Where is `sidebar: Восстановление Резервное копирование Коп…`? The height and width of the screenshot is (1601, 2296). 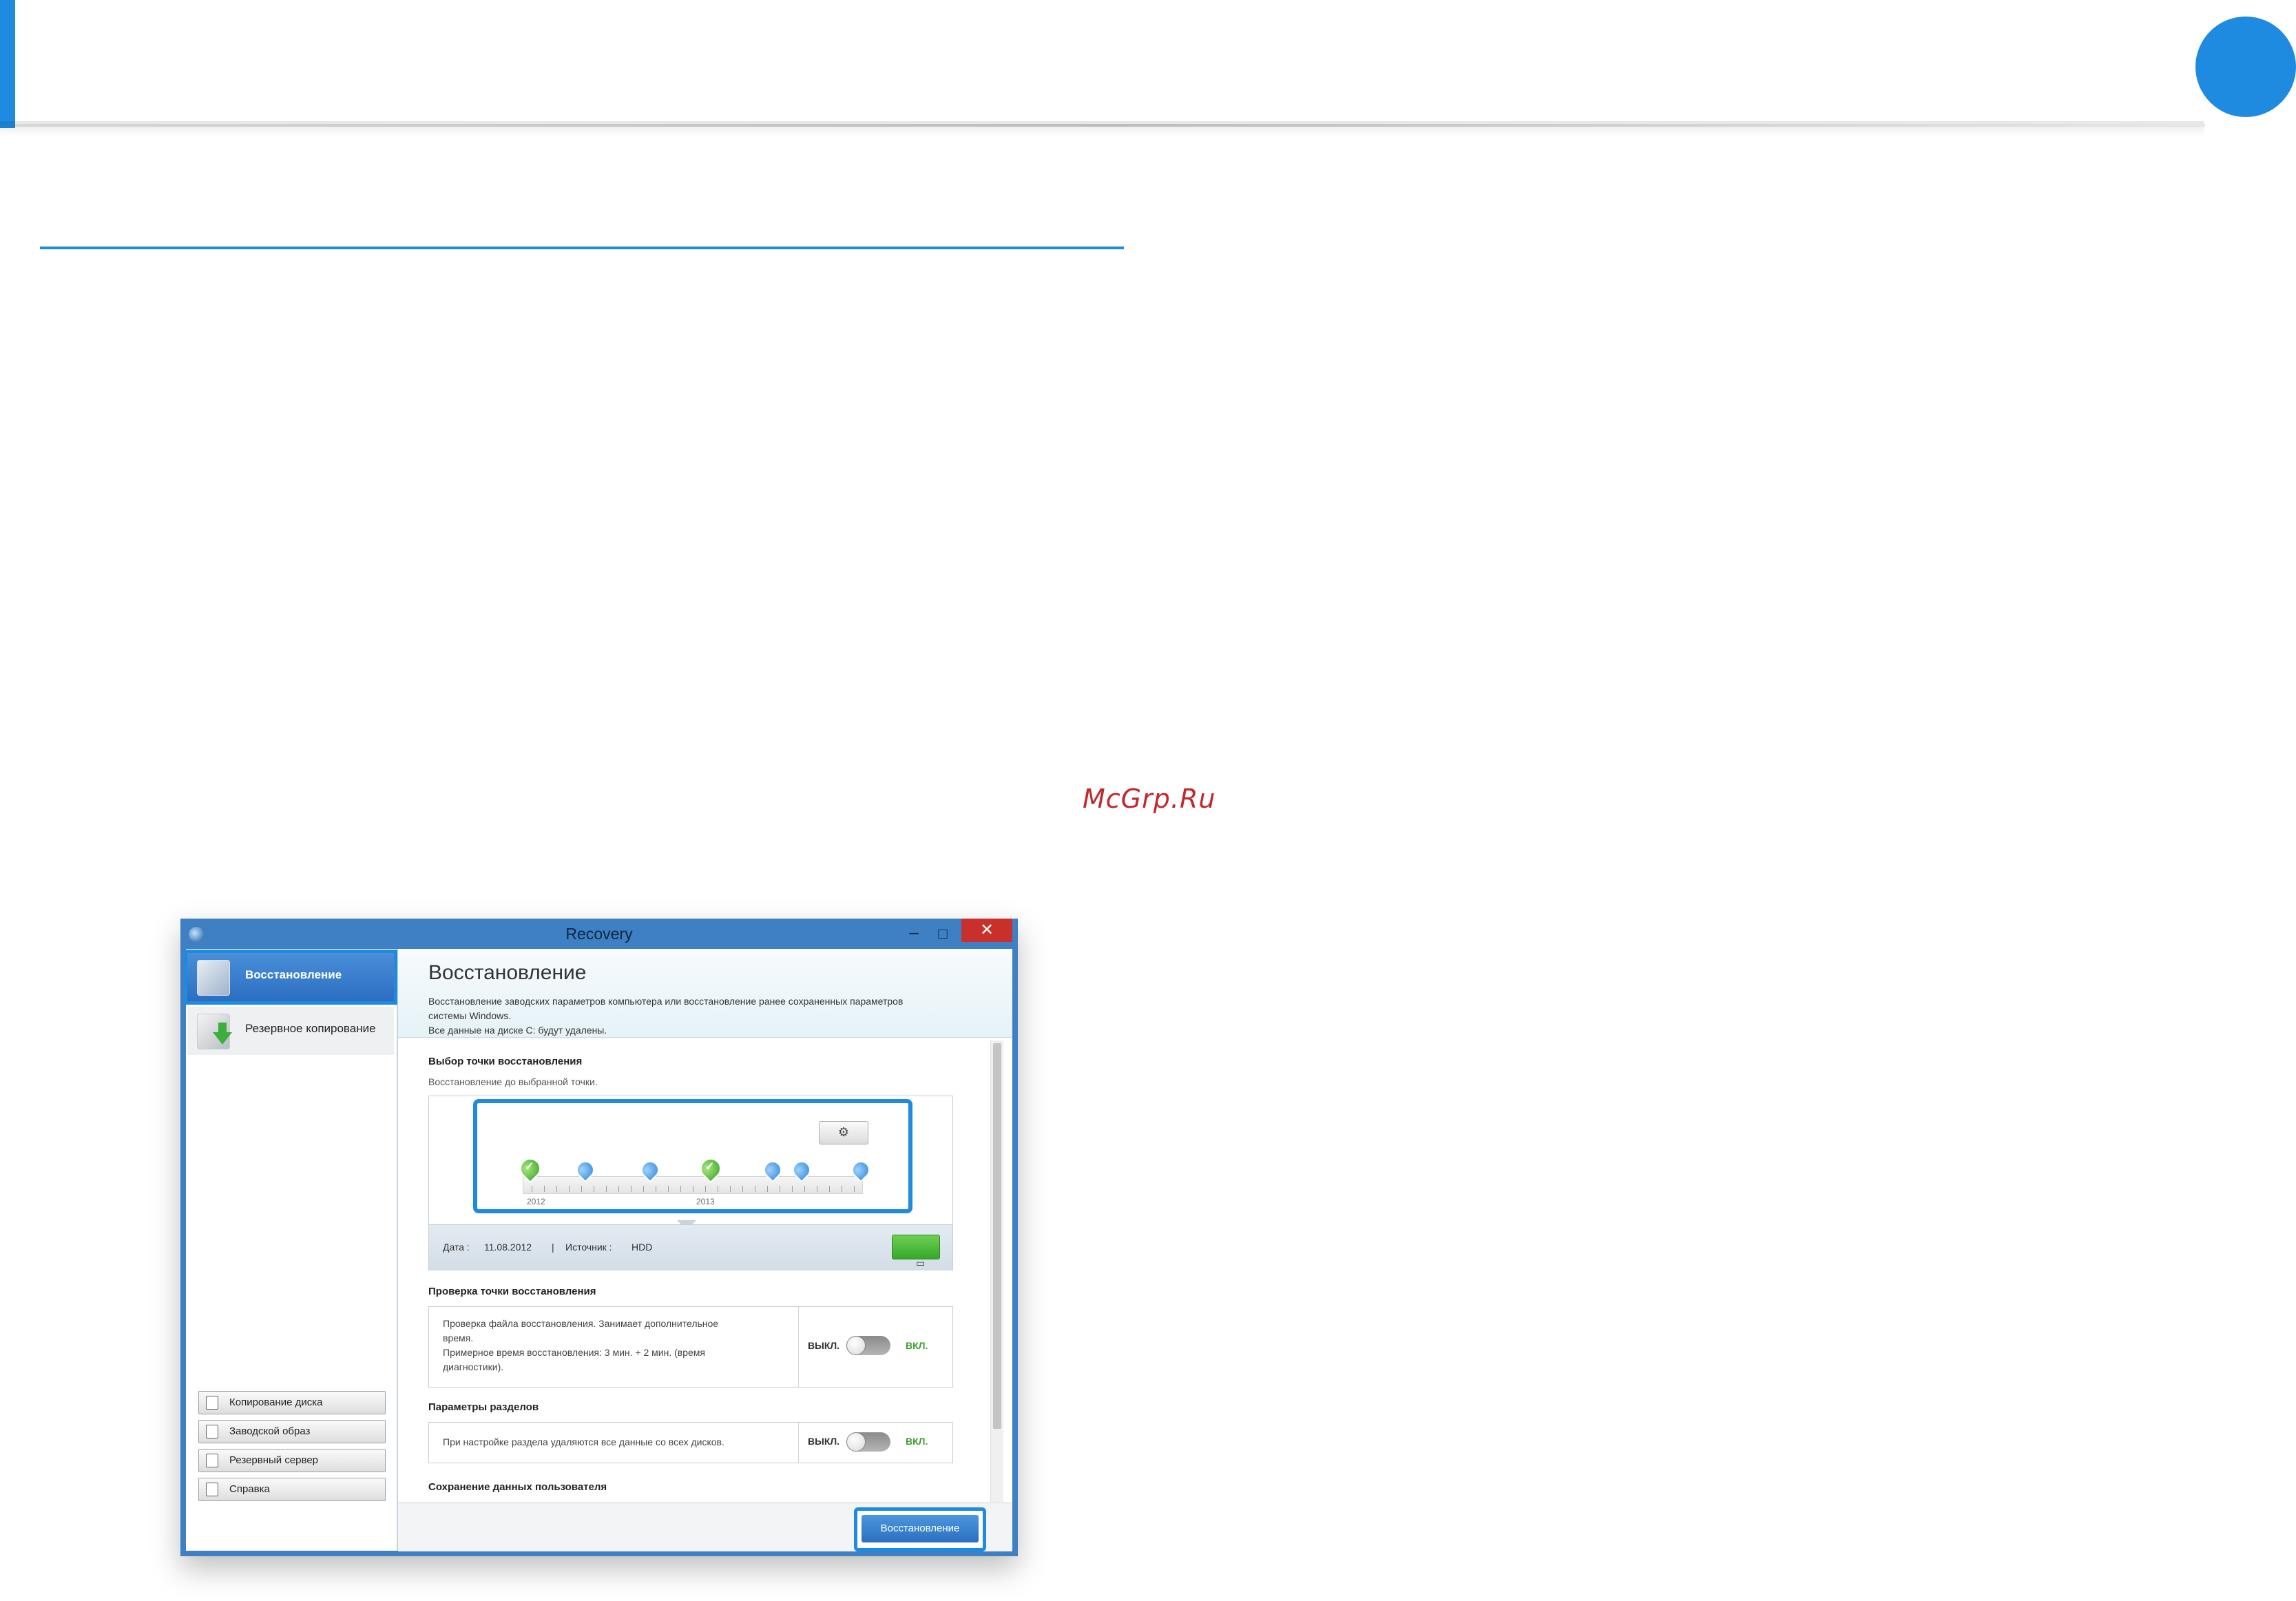
sidebar: Восстановление Резервное копирование Коп… is located at coordinates (291, 1250).